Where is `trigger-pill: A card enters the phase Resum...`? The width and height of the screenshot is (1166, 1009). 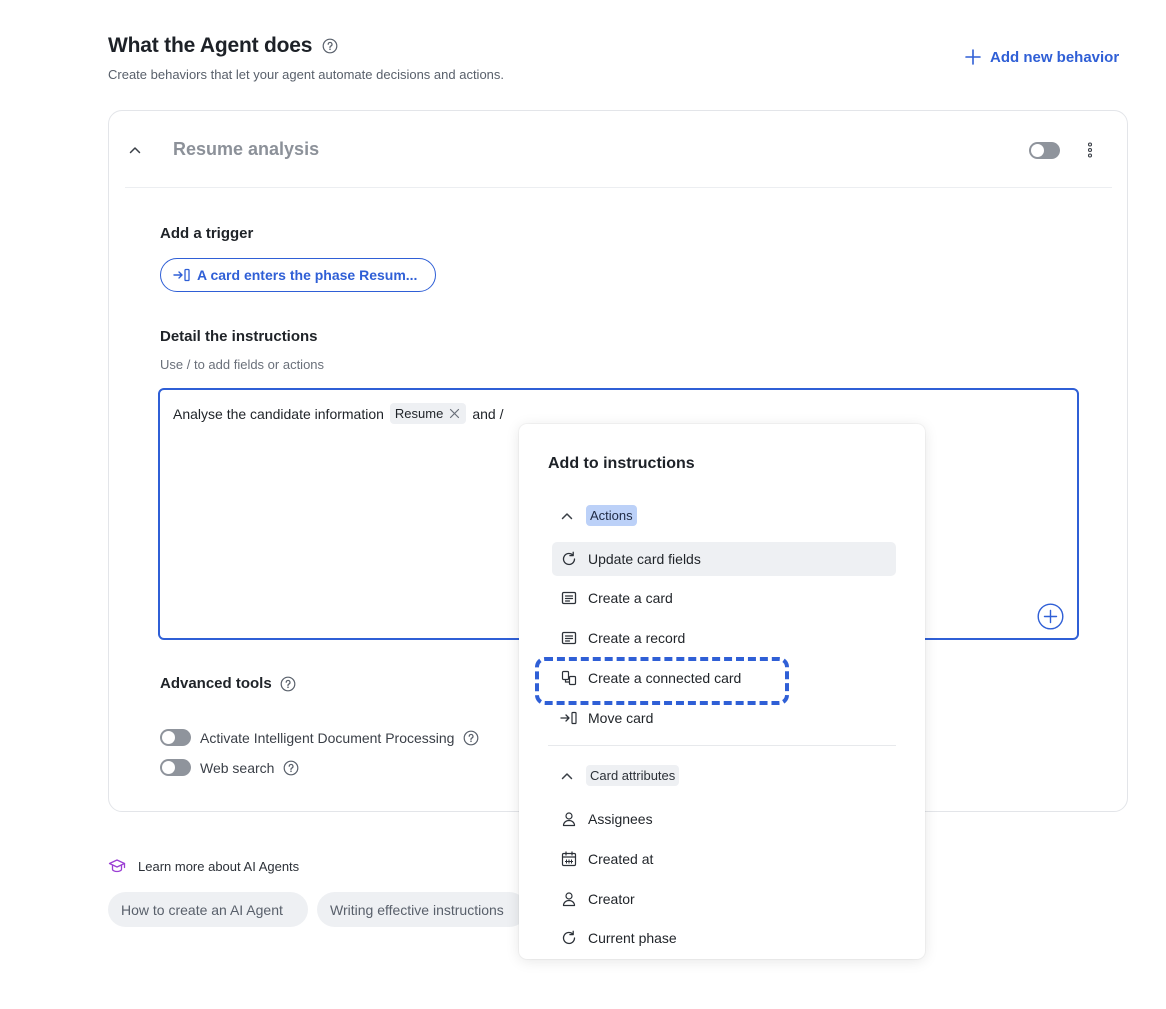
trigger-pill: A card enters the phase Resum... is located at coordinates (298, 275).